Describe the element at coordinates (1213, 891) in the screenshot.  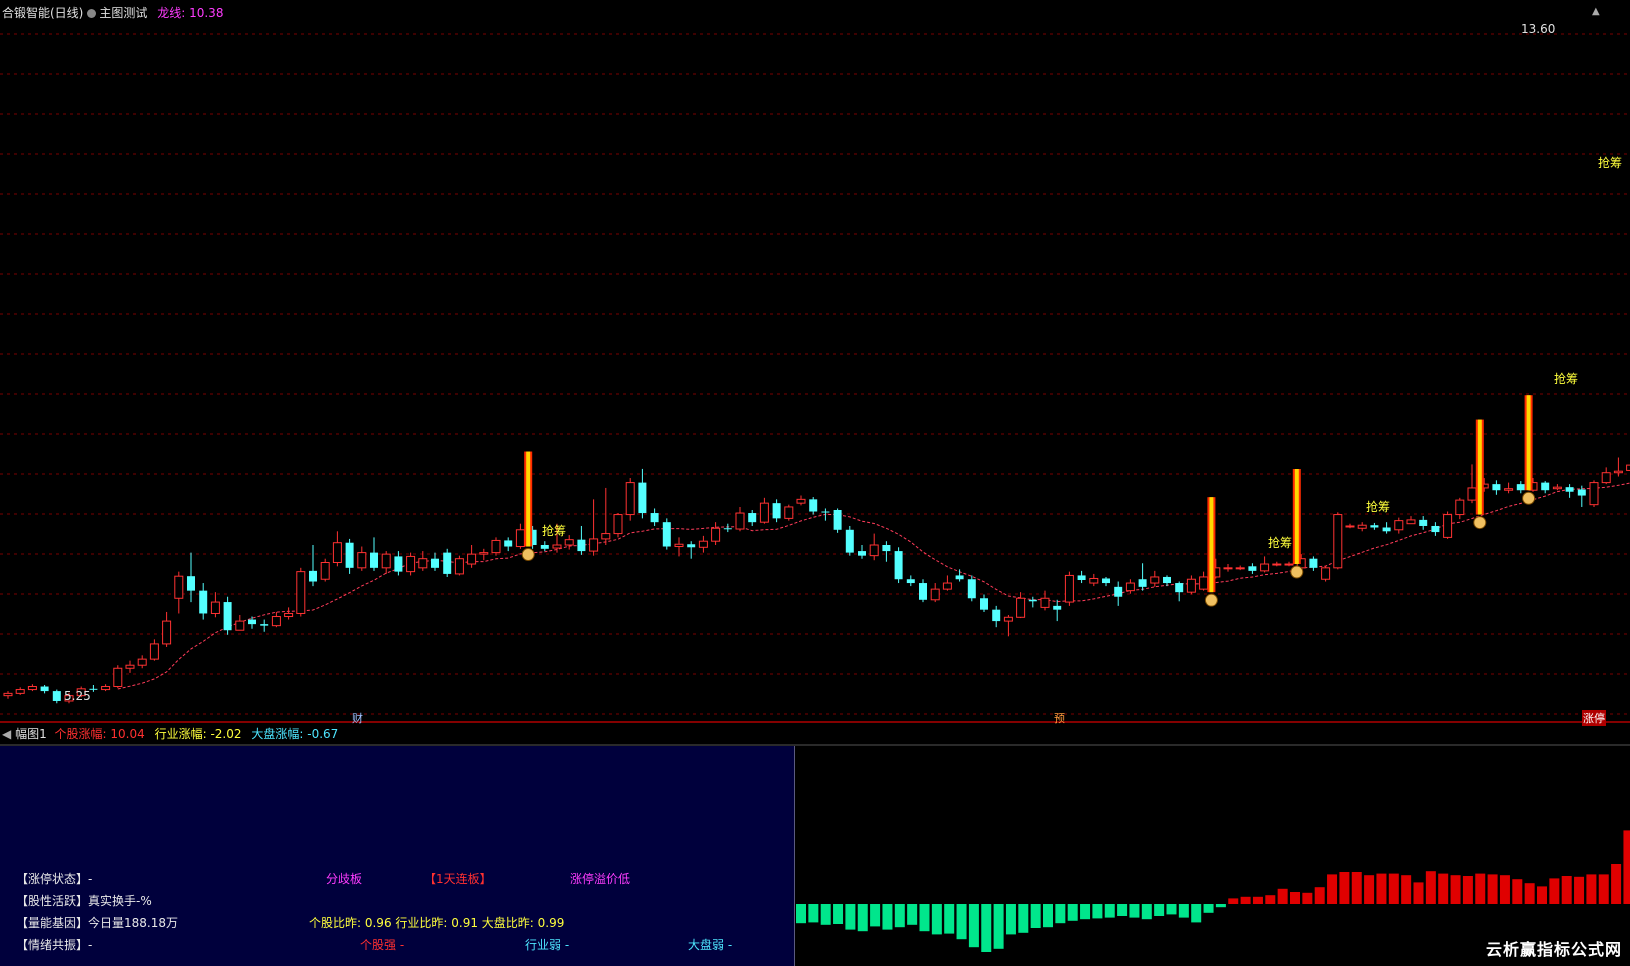
I see `histogram` at that location.